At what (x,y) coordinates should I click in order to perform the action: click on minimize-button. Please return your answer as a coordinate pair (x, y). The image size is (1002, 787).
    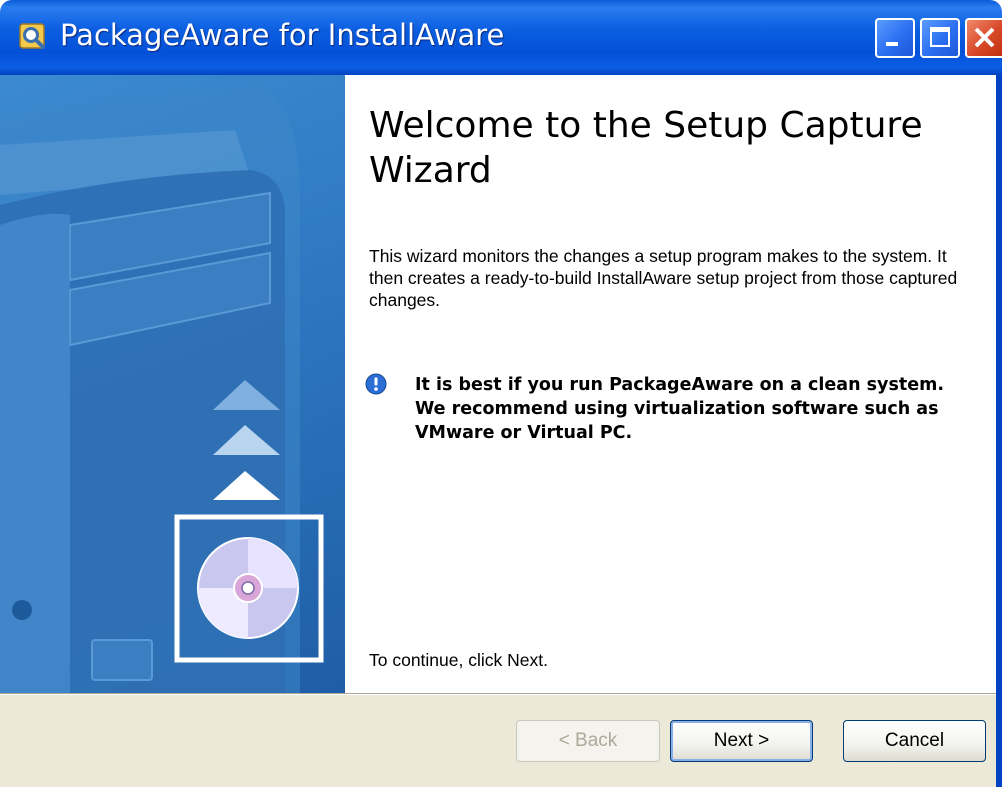
    Looking at the image, I should click on (895, 38).